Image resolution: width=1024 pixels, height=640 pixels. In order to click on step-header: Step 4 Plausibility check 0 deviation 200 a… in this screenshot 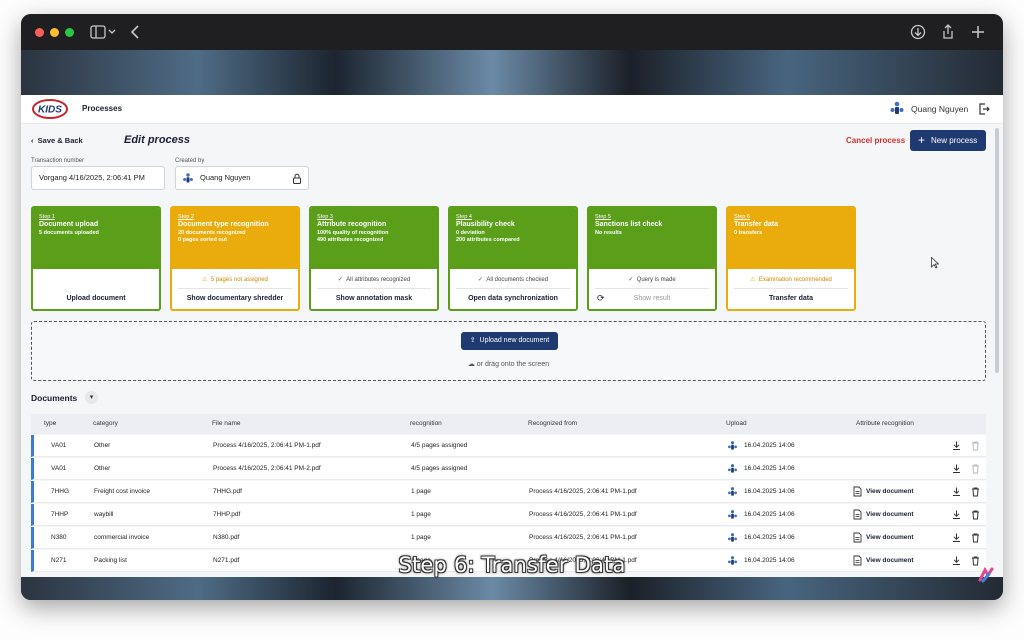, I will do `click(513, 238)`.